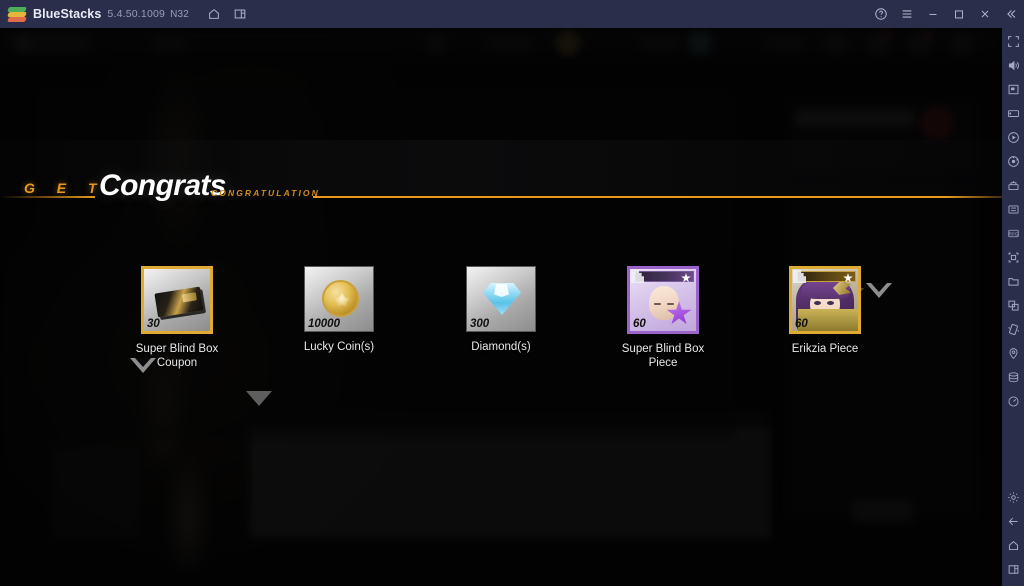 The height and width of the screenshot is (586, 1024). Describe the element at coordinates (1011, 14) in the screenshot. I see `collapse-sidebar-icon` at that location.